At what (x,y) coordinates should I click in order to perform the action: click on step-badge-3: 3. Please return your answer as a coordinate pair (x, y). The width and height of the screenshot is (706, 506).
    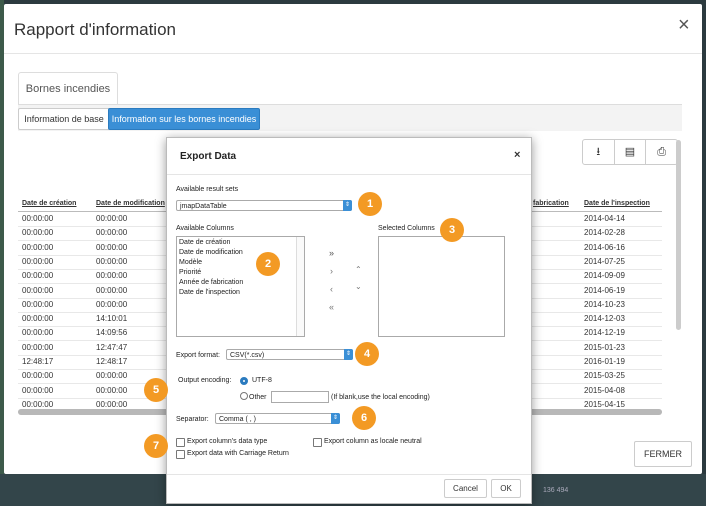
    Looking at the image, I should click on (452, 230).